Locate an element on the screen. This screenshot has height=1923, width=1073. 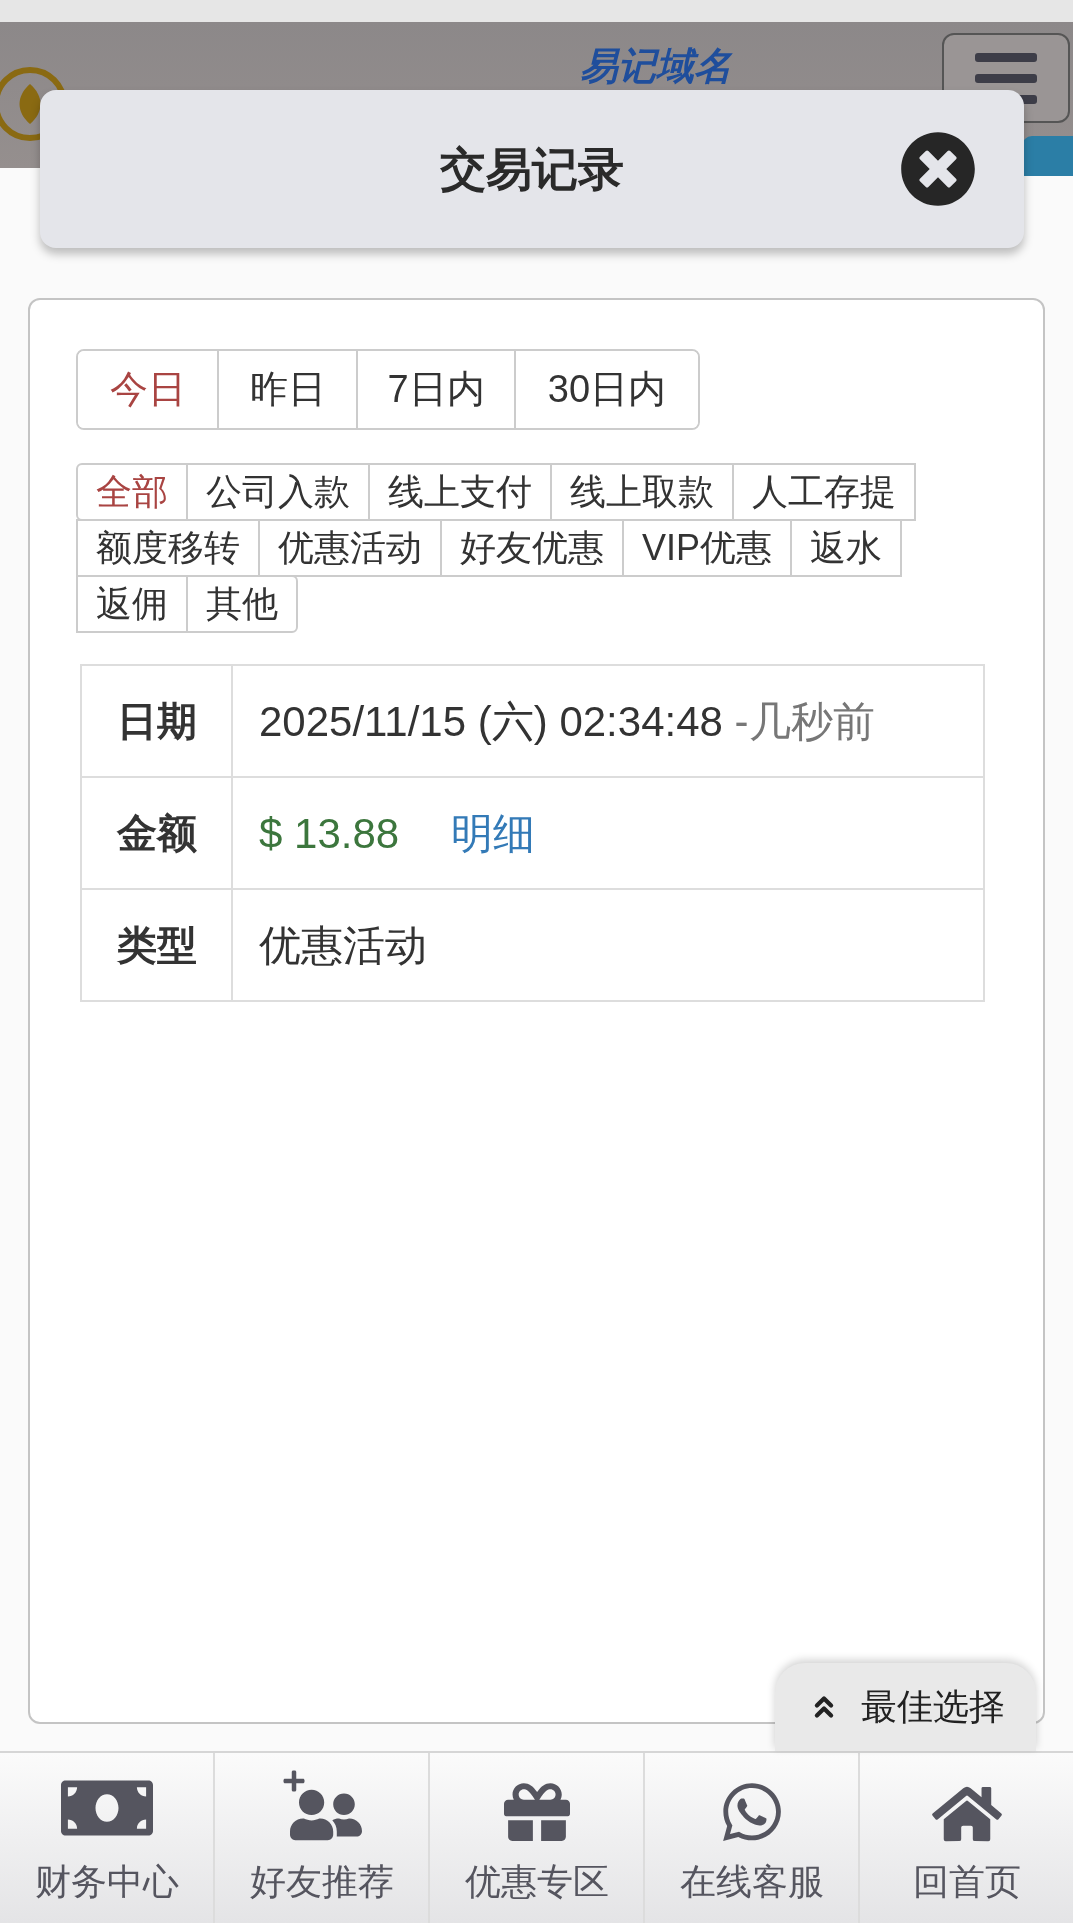
date-value: 2025/11/15 (六) 02:34:48 -几秒前 is located at coordinates (608, 721).